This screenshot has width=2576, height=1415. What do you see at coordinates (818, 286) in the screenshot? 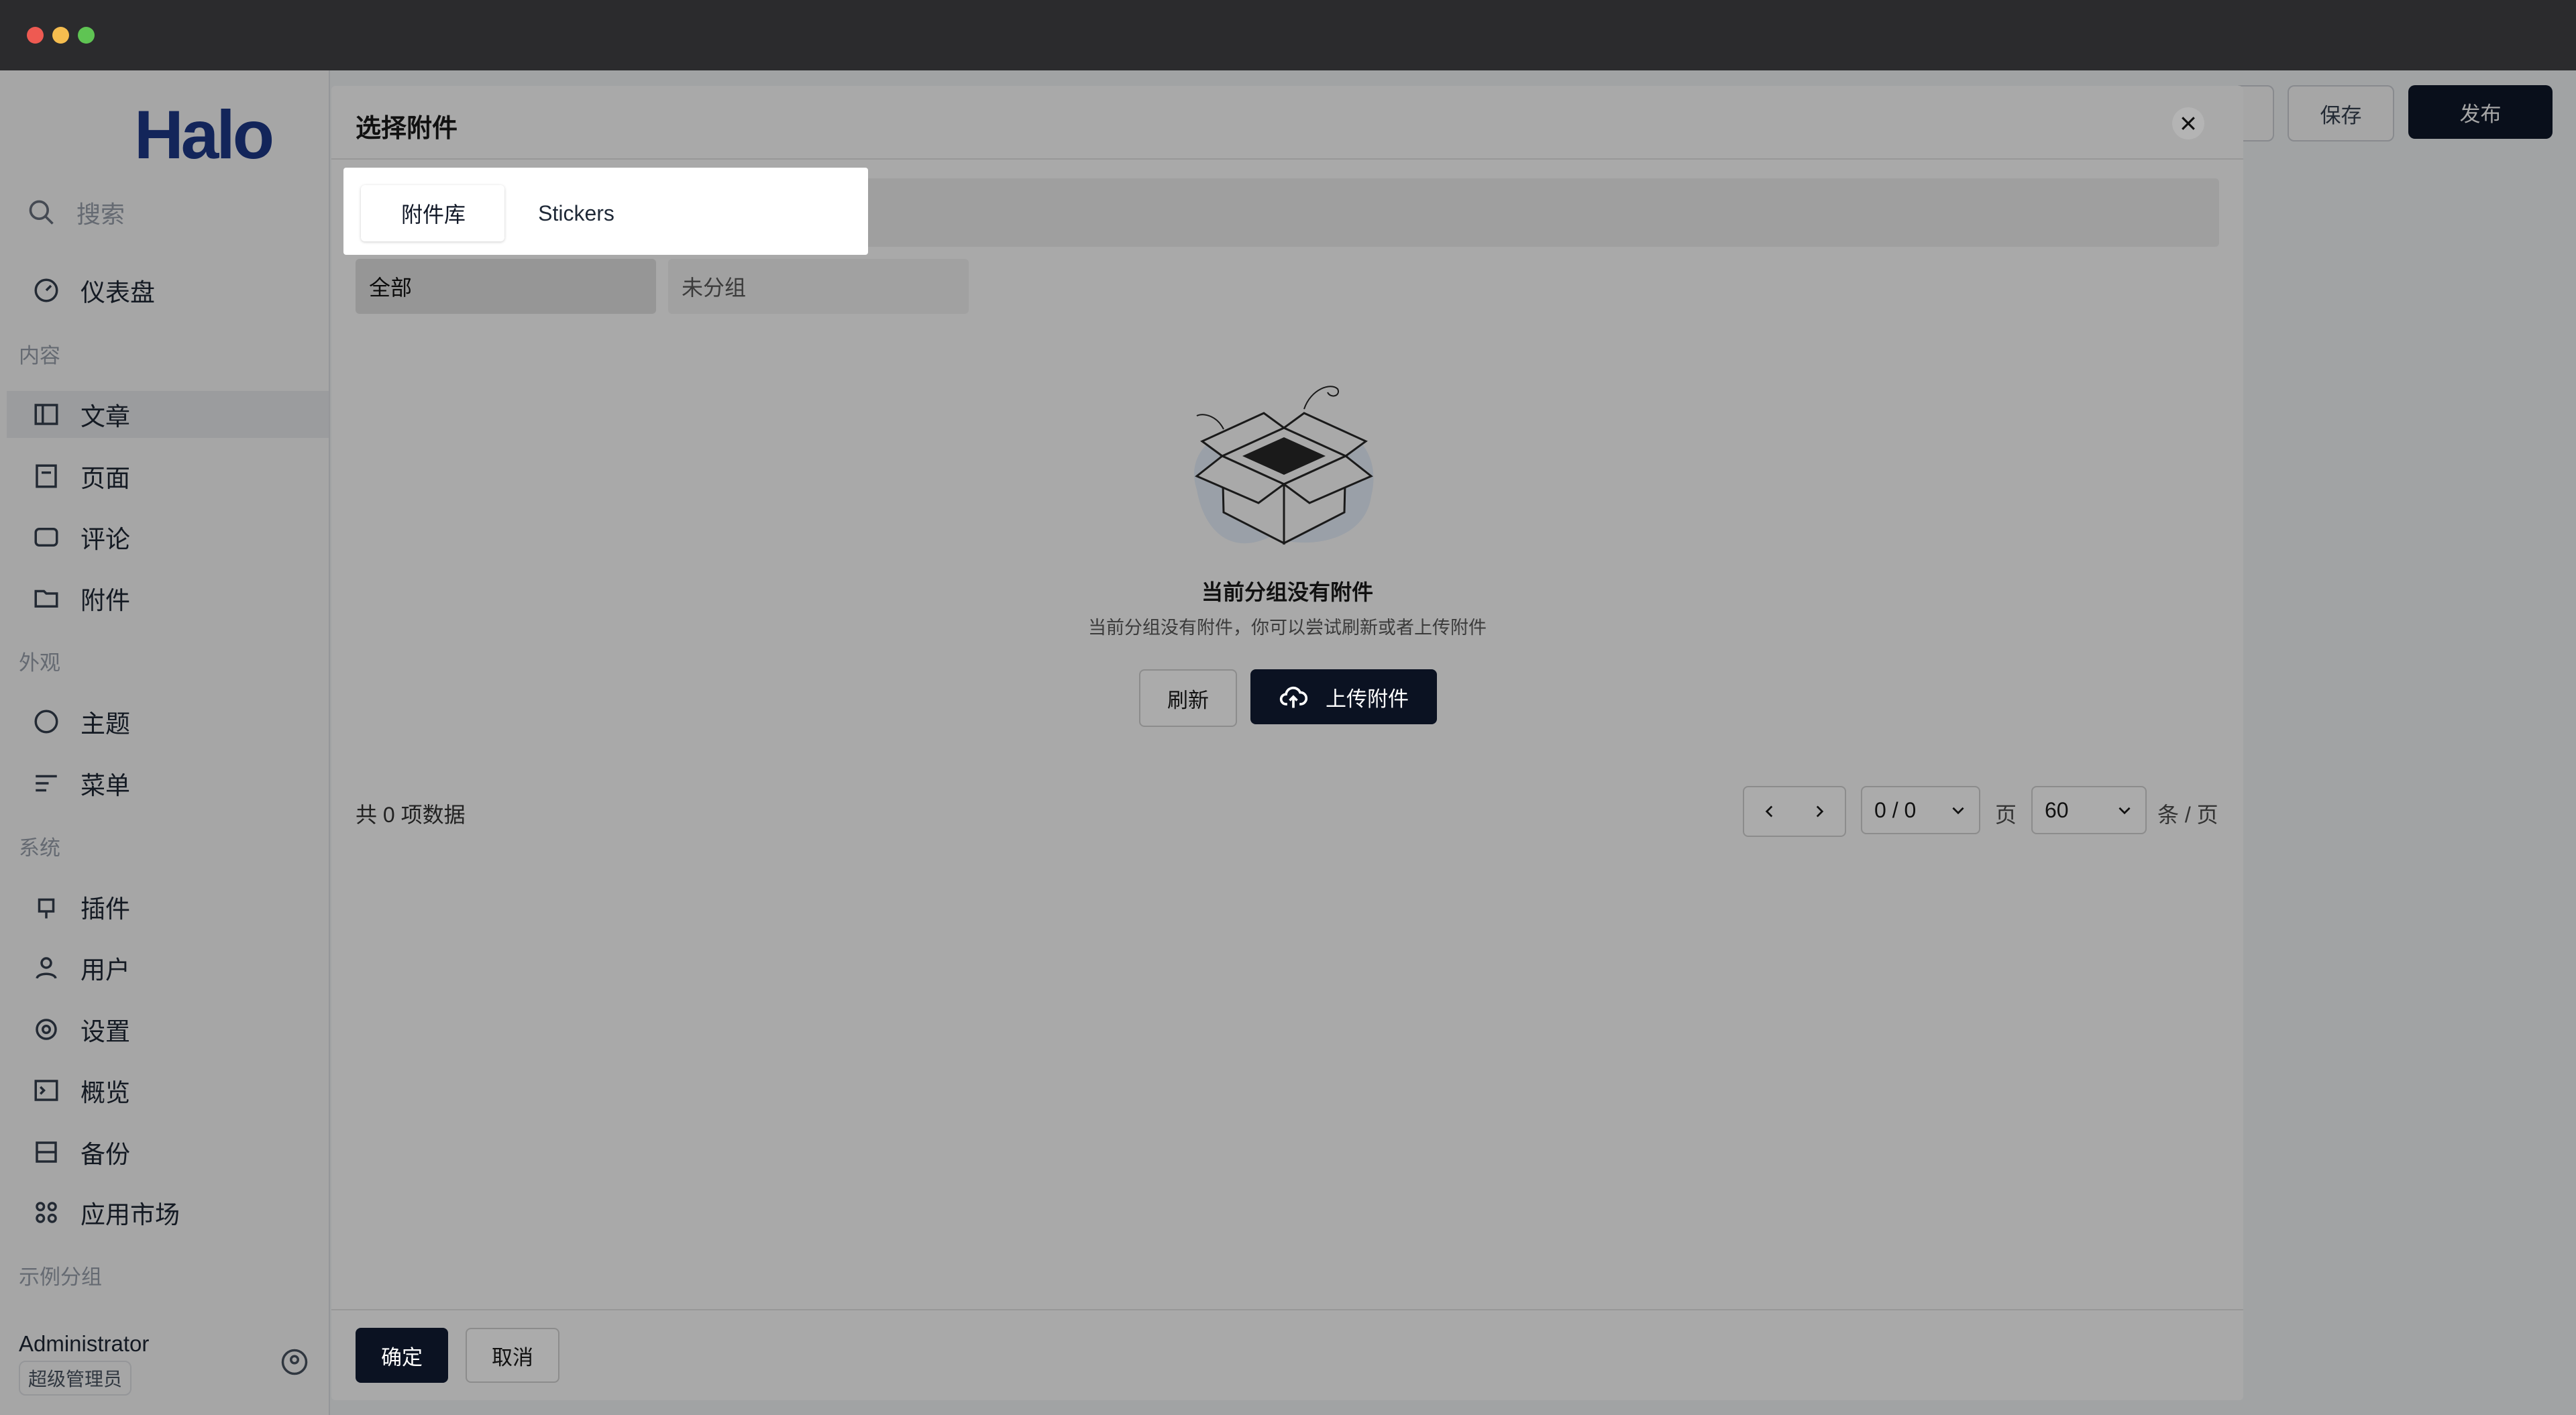
I see `group-ungrouped: 未分组` at bounding box center [818, 286].